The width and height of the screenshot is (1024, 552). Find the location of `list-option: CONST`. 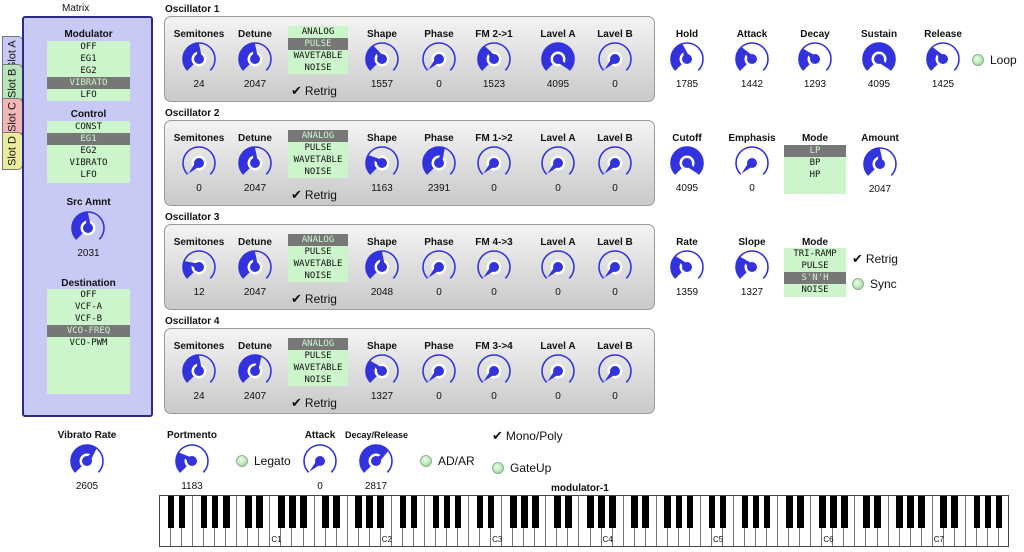

list-option: CONST is located at coordinates (88, 127).